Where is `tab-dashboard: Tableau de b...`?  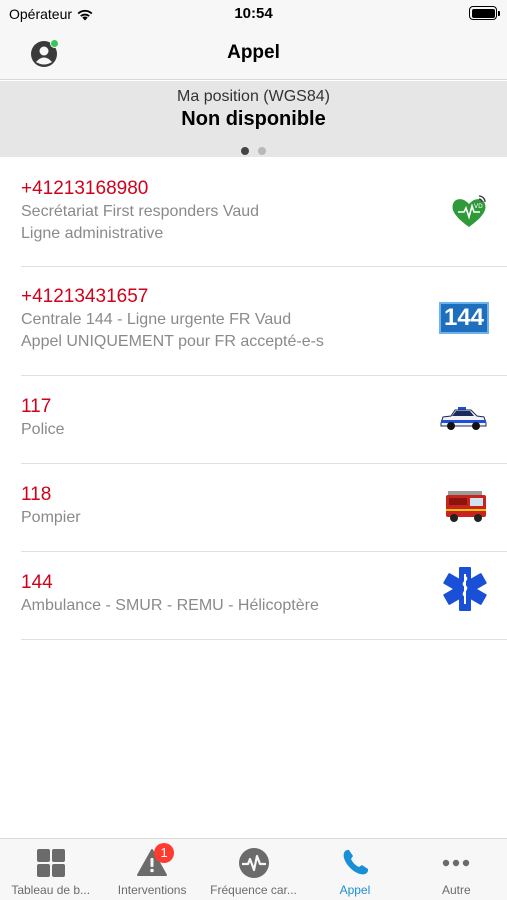 tab-dashboard: Tableau de b... is located at coordinates (50, 869).